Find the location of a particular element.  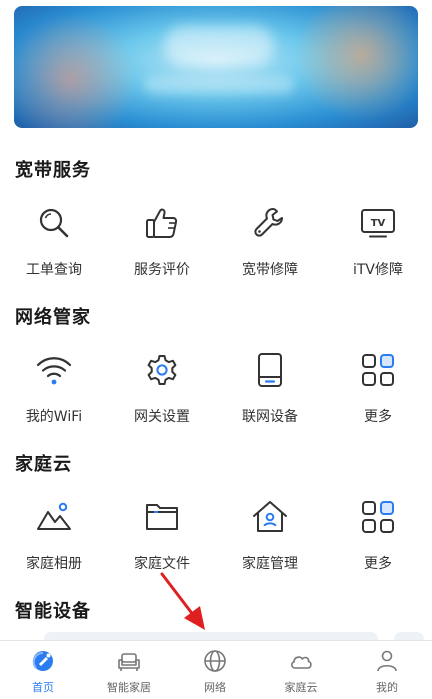

network-more-label: 更多 is located at coordinates (378, 417).